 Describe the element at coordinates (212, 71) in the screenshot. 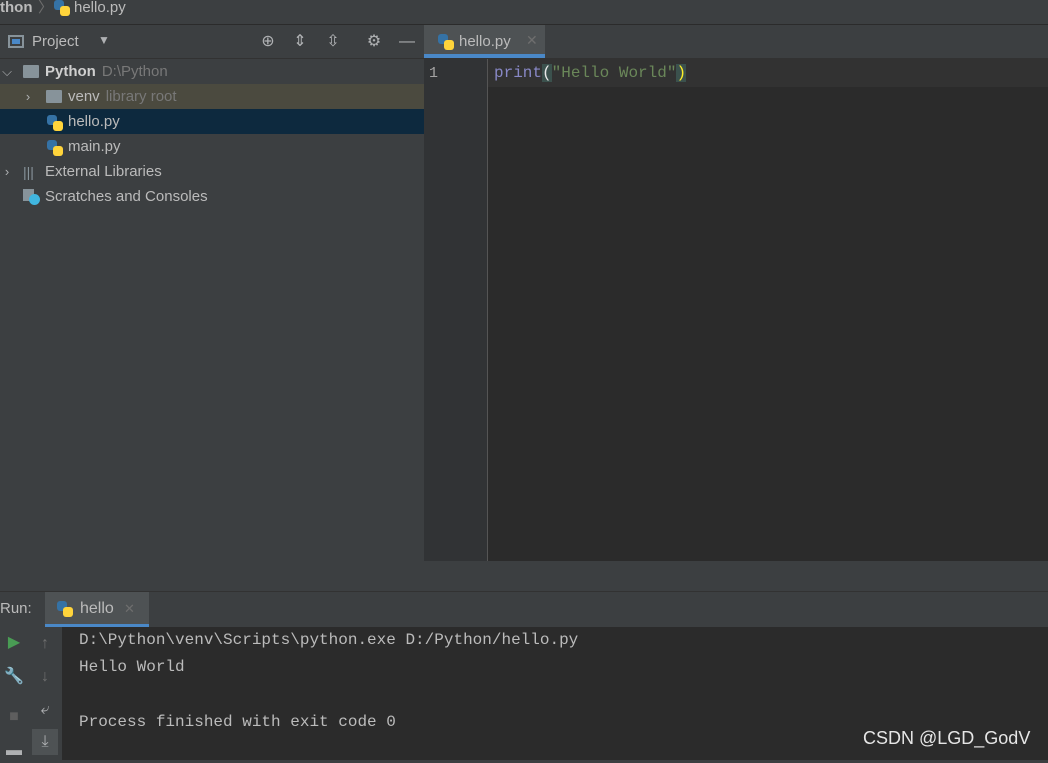

I see `tree-item-python: ⌵ Python D:\Python` at that location.